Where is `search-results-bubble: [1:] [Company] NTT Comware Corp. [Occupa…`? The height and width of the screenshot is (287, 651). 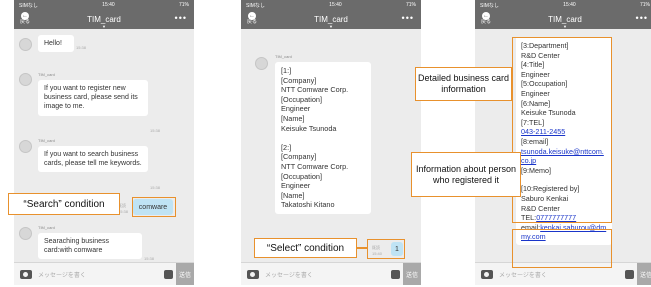
search-results-bubble: [1:] [Company] NTT Comware Corp. [Occupa… is located at coordinates (323, 138).